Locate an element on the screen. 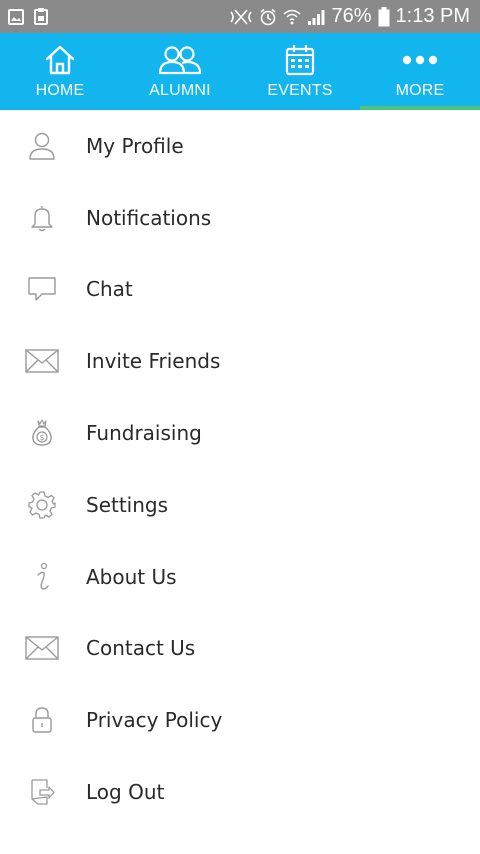 The height and width of the screenshot is (854, 480). tab-events: EVENTS is located at coordinates (300, 71).